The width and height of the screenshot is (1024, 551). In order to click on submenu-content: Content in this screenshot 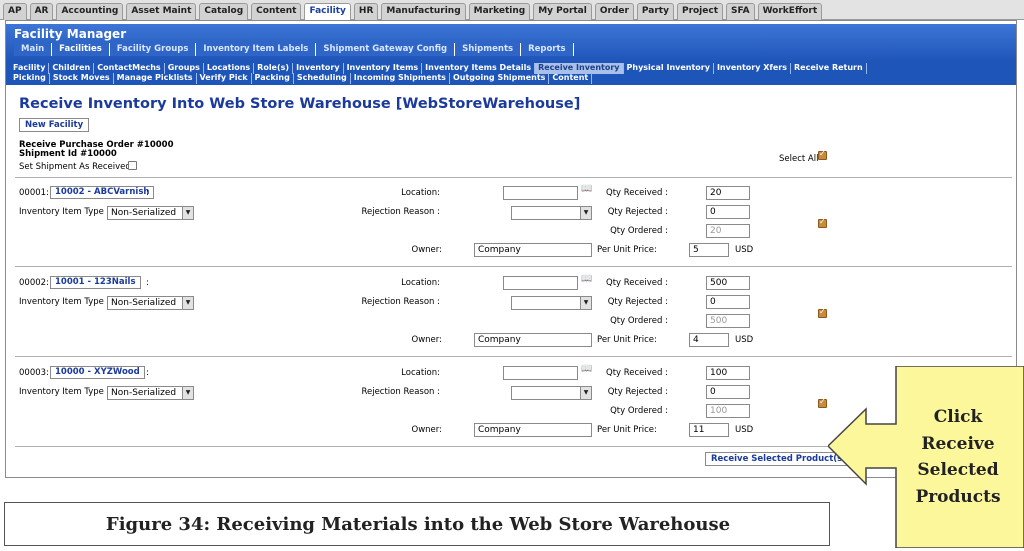, I will do `click(571, 78)`.